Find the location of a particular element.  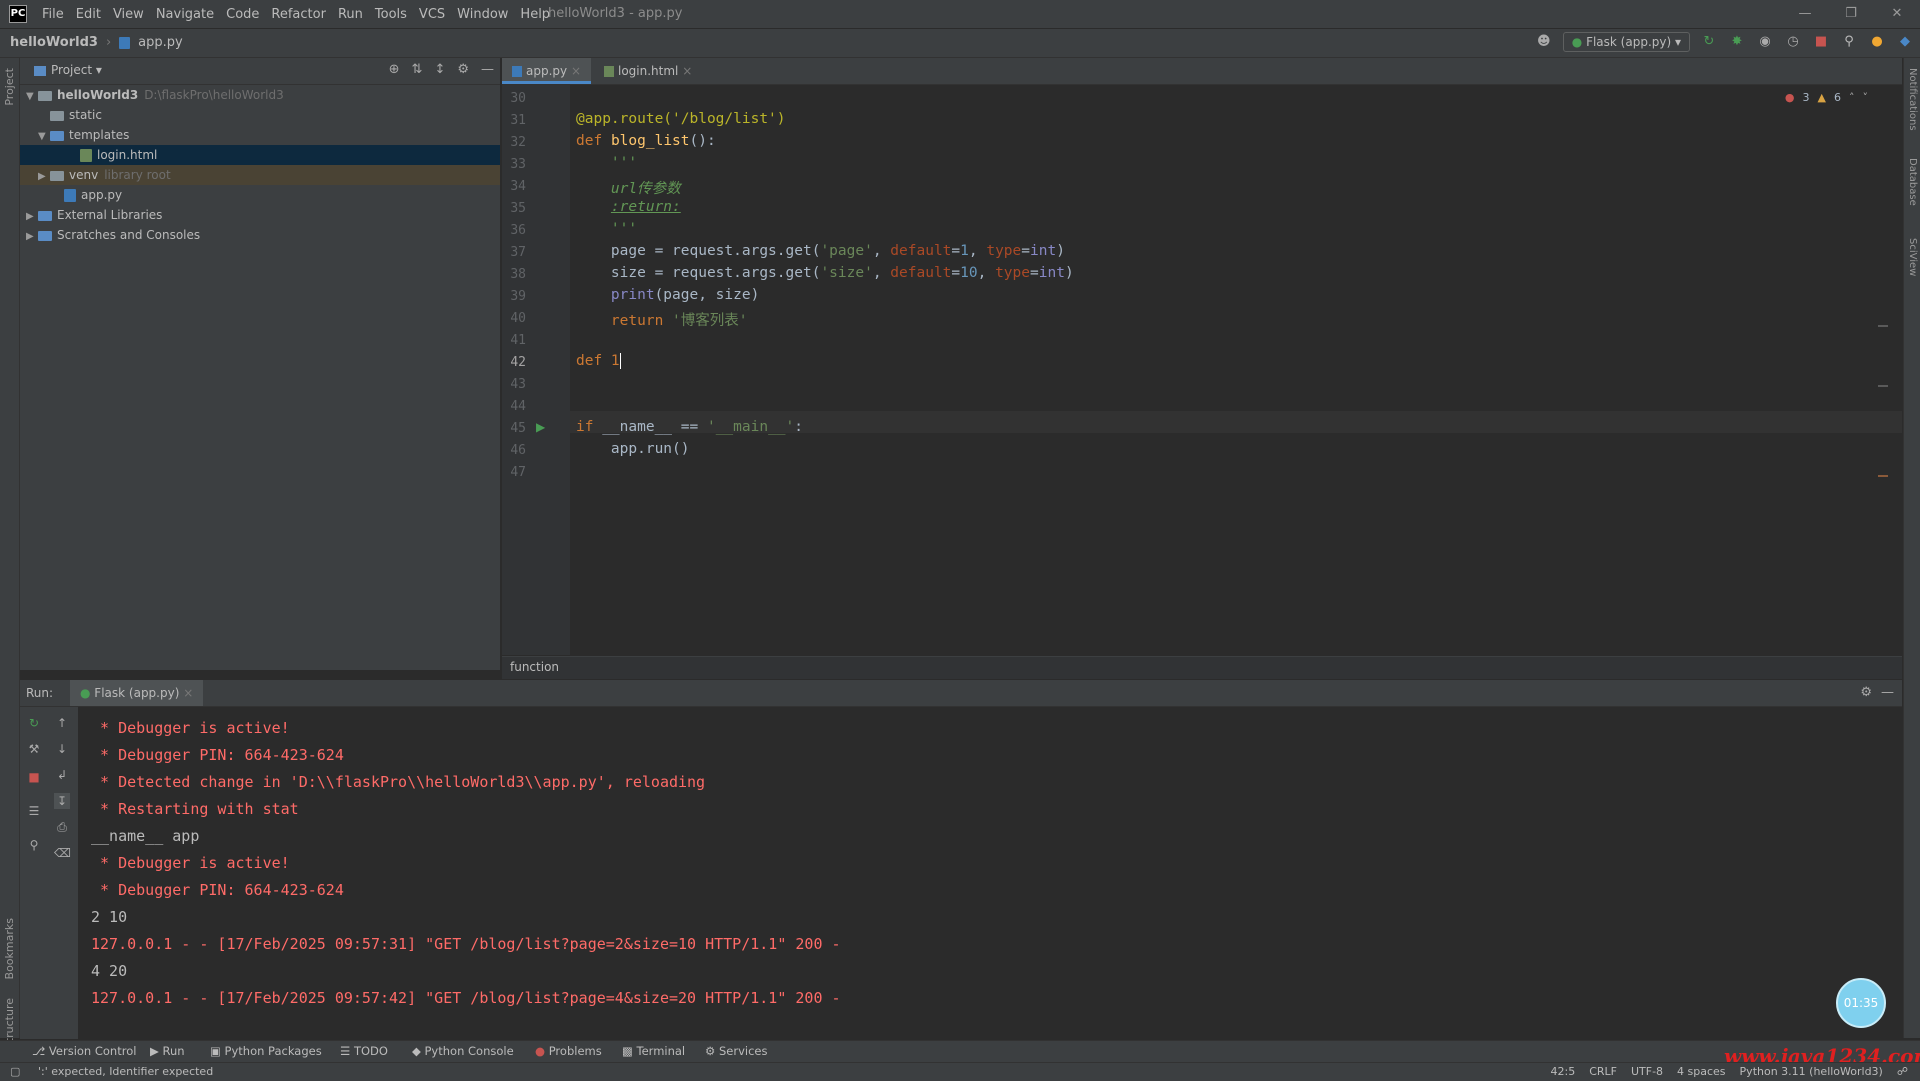

menu-tools: Tools is located at coordinates (391, 14).